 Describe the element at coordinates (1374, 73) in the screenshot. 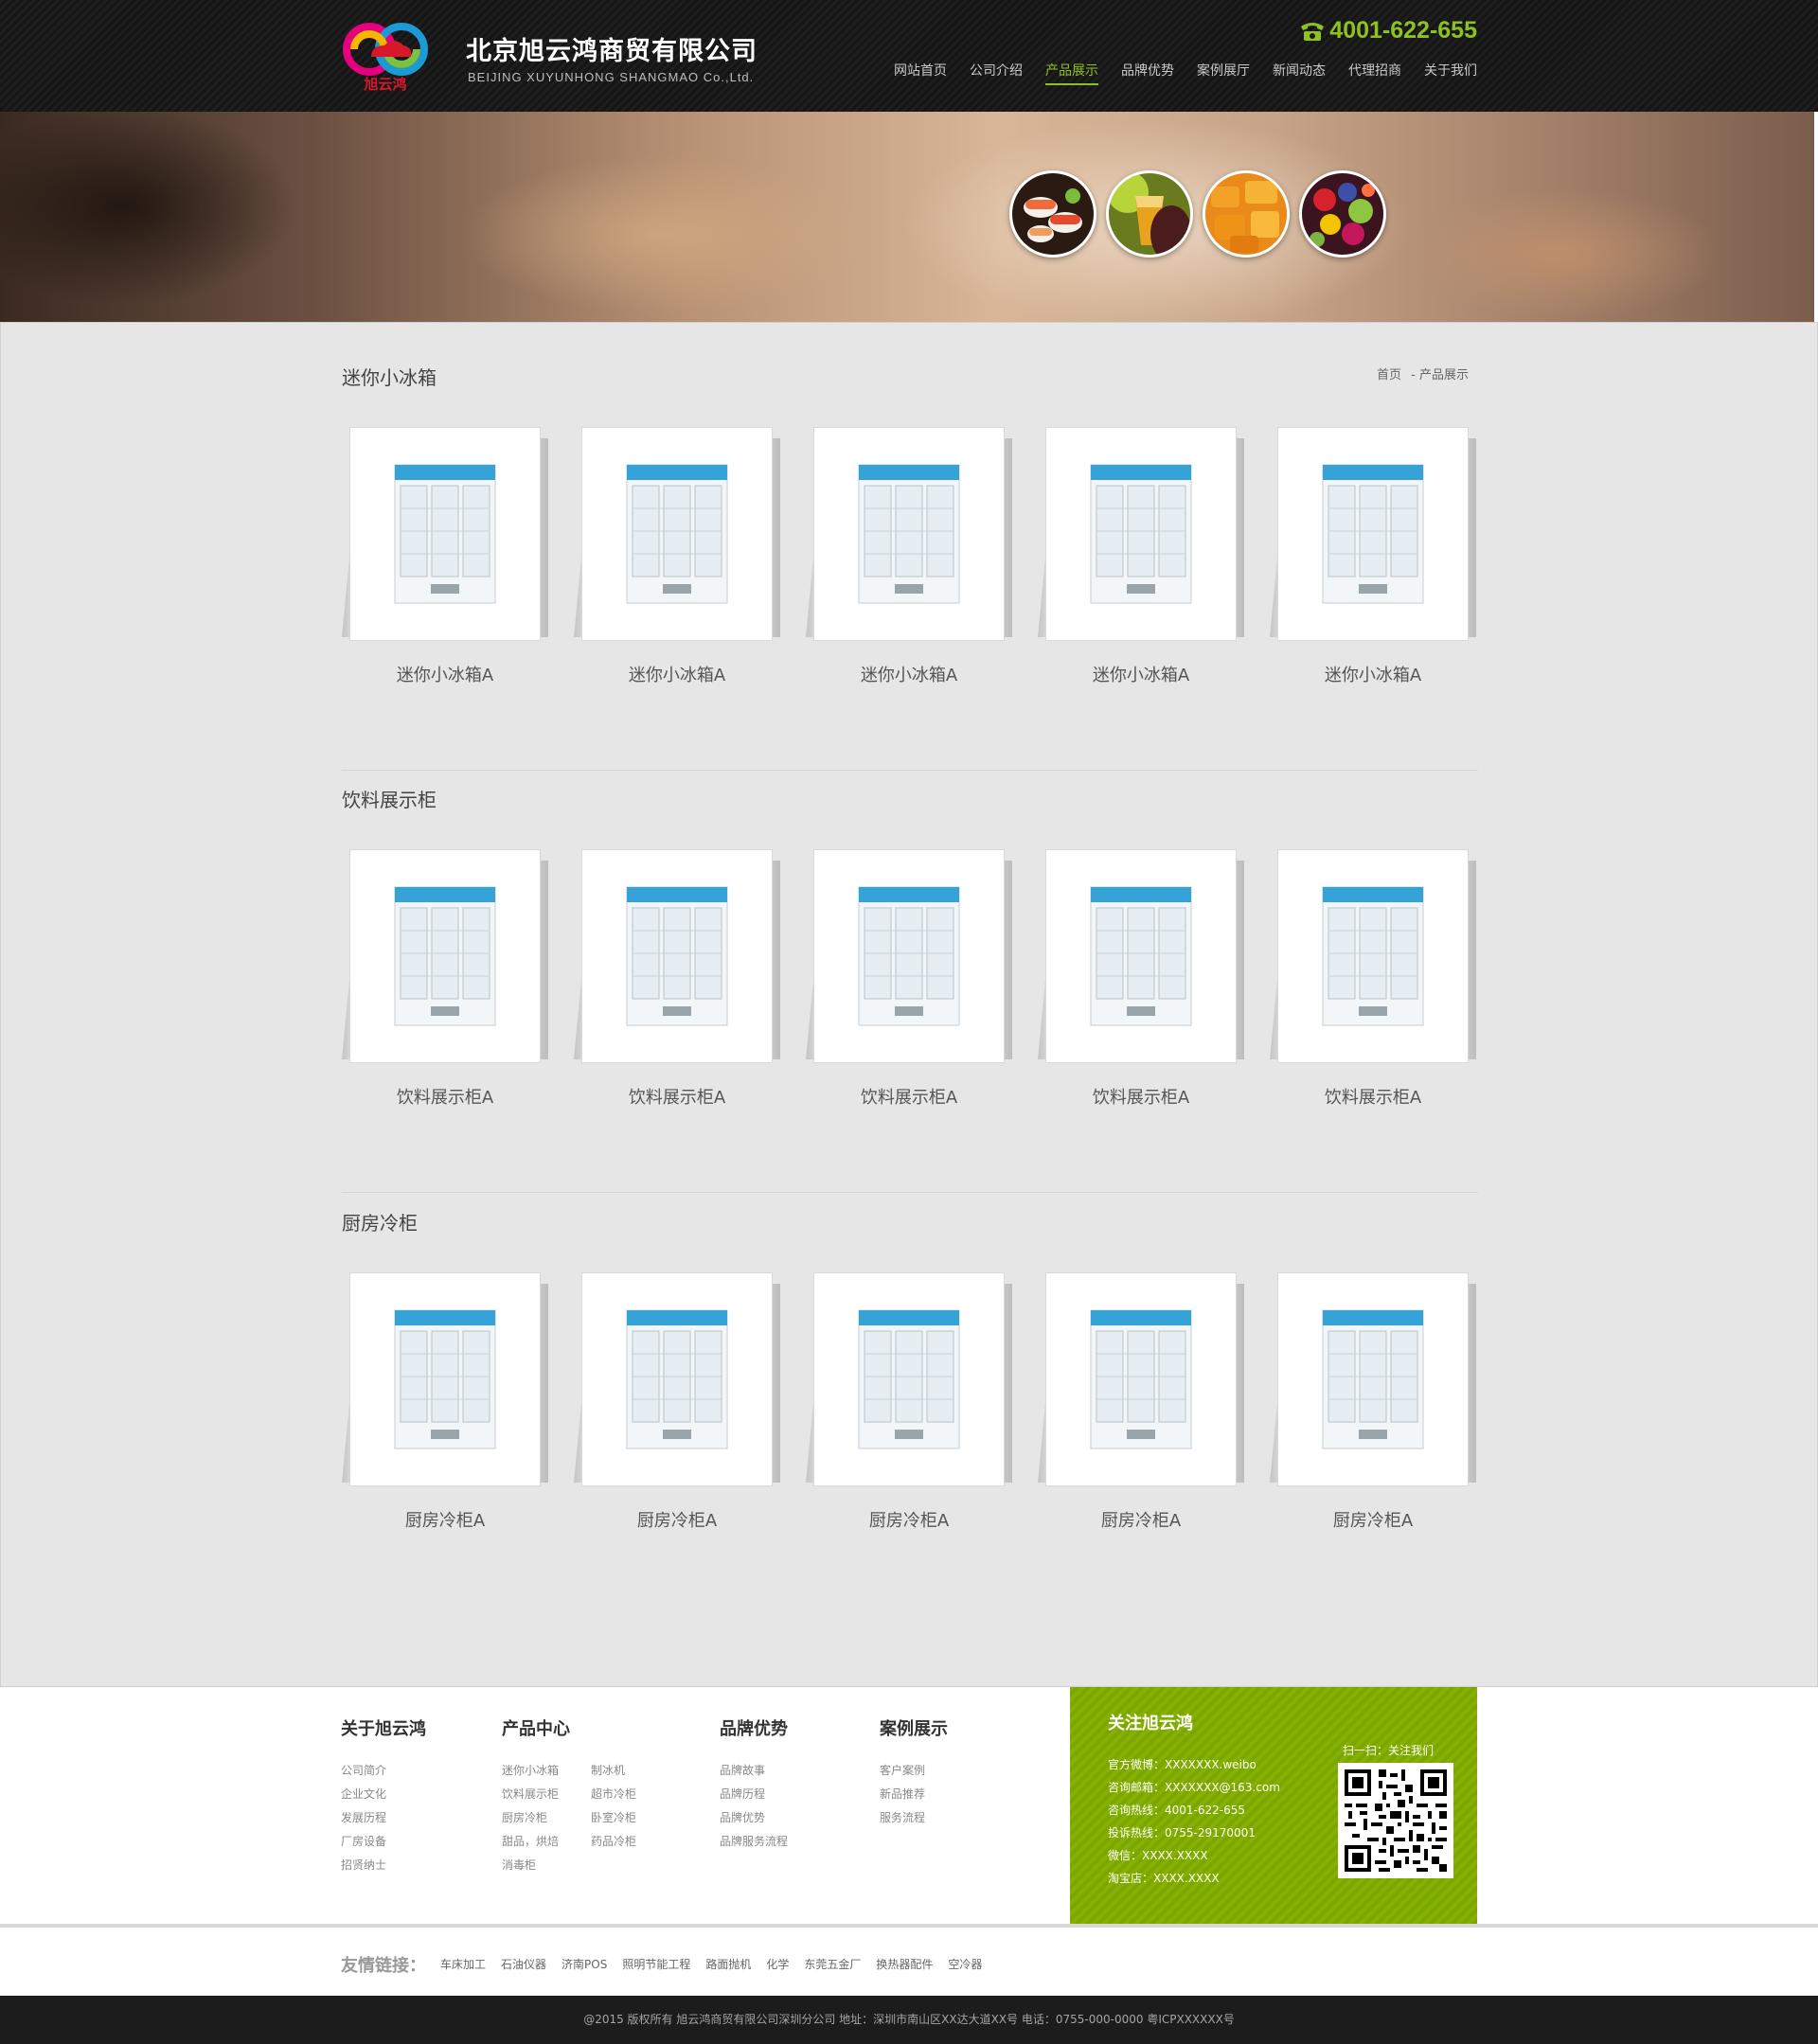

I see `nav-item-agency: 代理招商` at that location.